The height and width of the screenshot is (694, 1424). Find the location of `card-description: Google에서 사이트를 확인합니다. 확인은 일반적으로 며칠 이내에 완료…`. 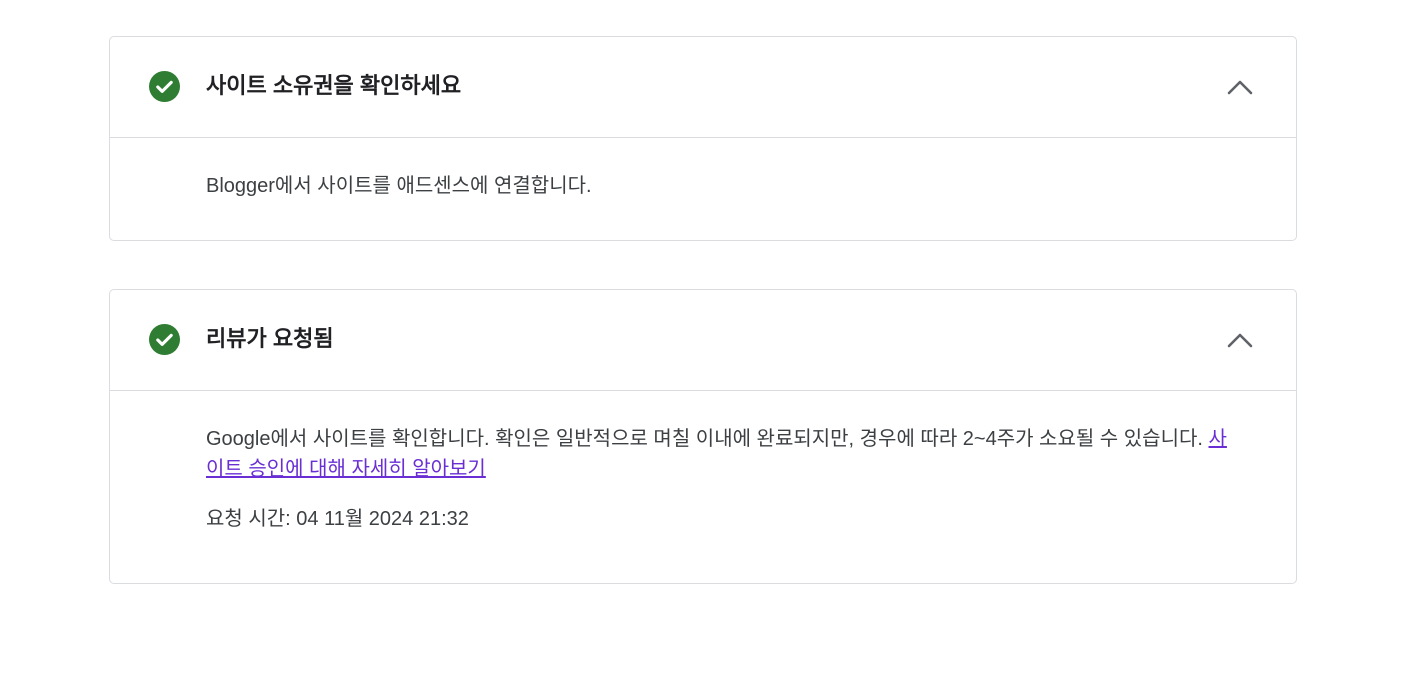

card-description: Google에서 사이트를 확인합니다. 확인은 일반적으로 며칠 이내에 완료… is located at coordinates (723, 454).